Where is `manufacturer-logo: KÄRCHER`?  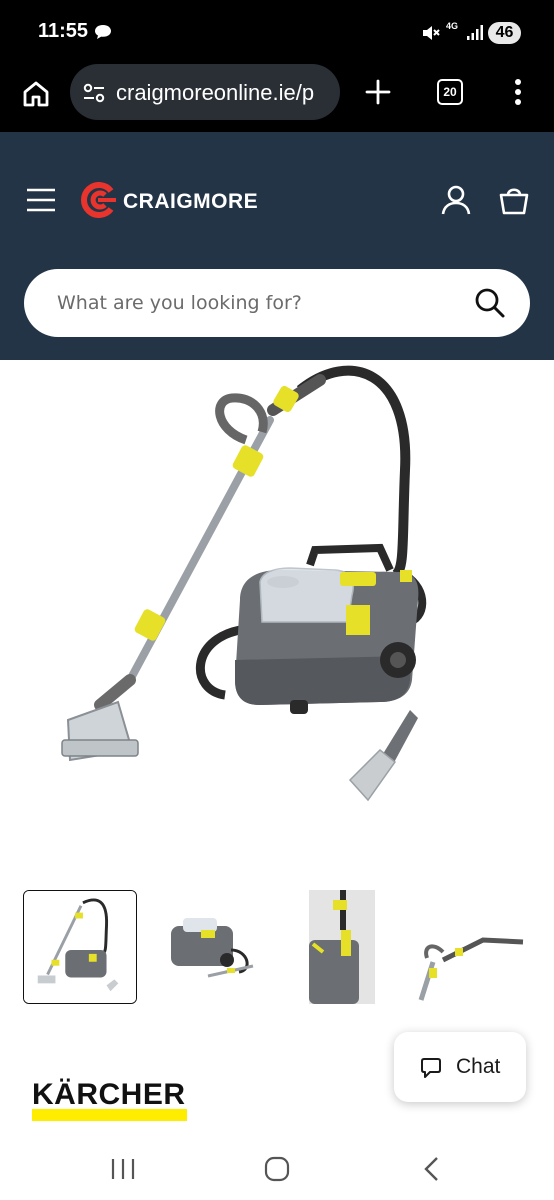
manufacturer-logo: KÄRCHER is located at coordinates (109, 1100).